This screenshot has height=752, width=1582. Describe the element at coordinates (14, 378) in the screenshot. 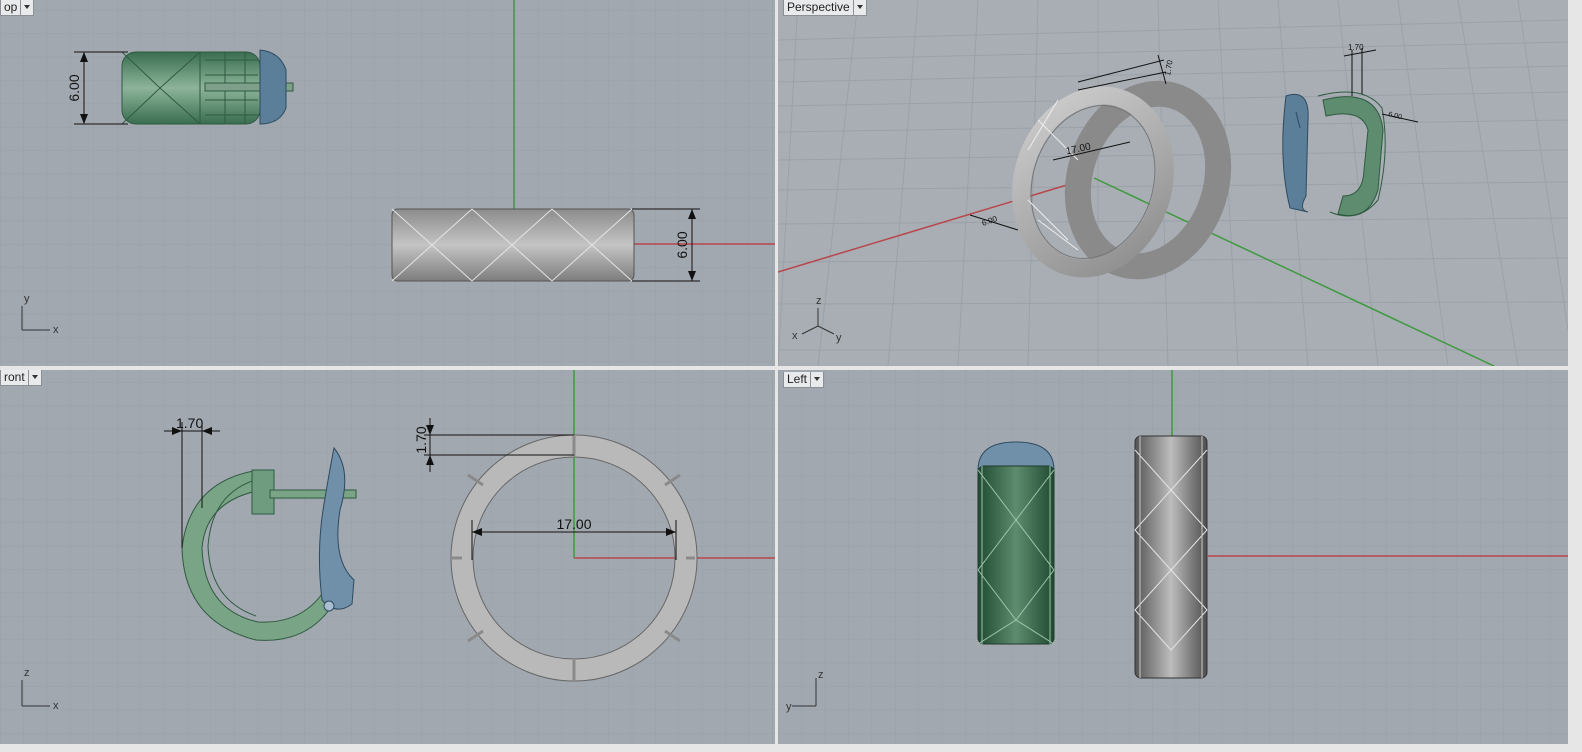

I see `viewport-title-front: ront` at that location.